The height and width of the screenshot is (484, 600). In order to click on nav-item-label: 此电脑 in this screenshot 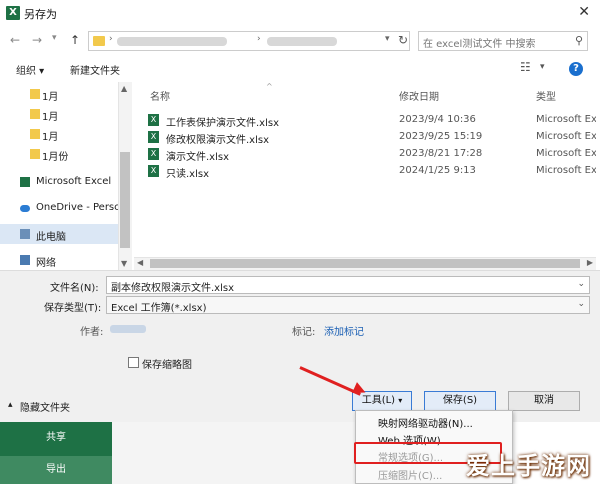, I will do `click(51, 237)`.